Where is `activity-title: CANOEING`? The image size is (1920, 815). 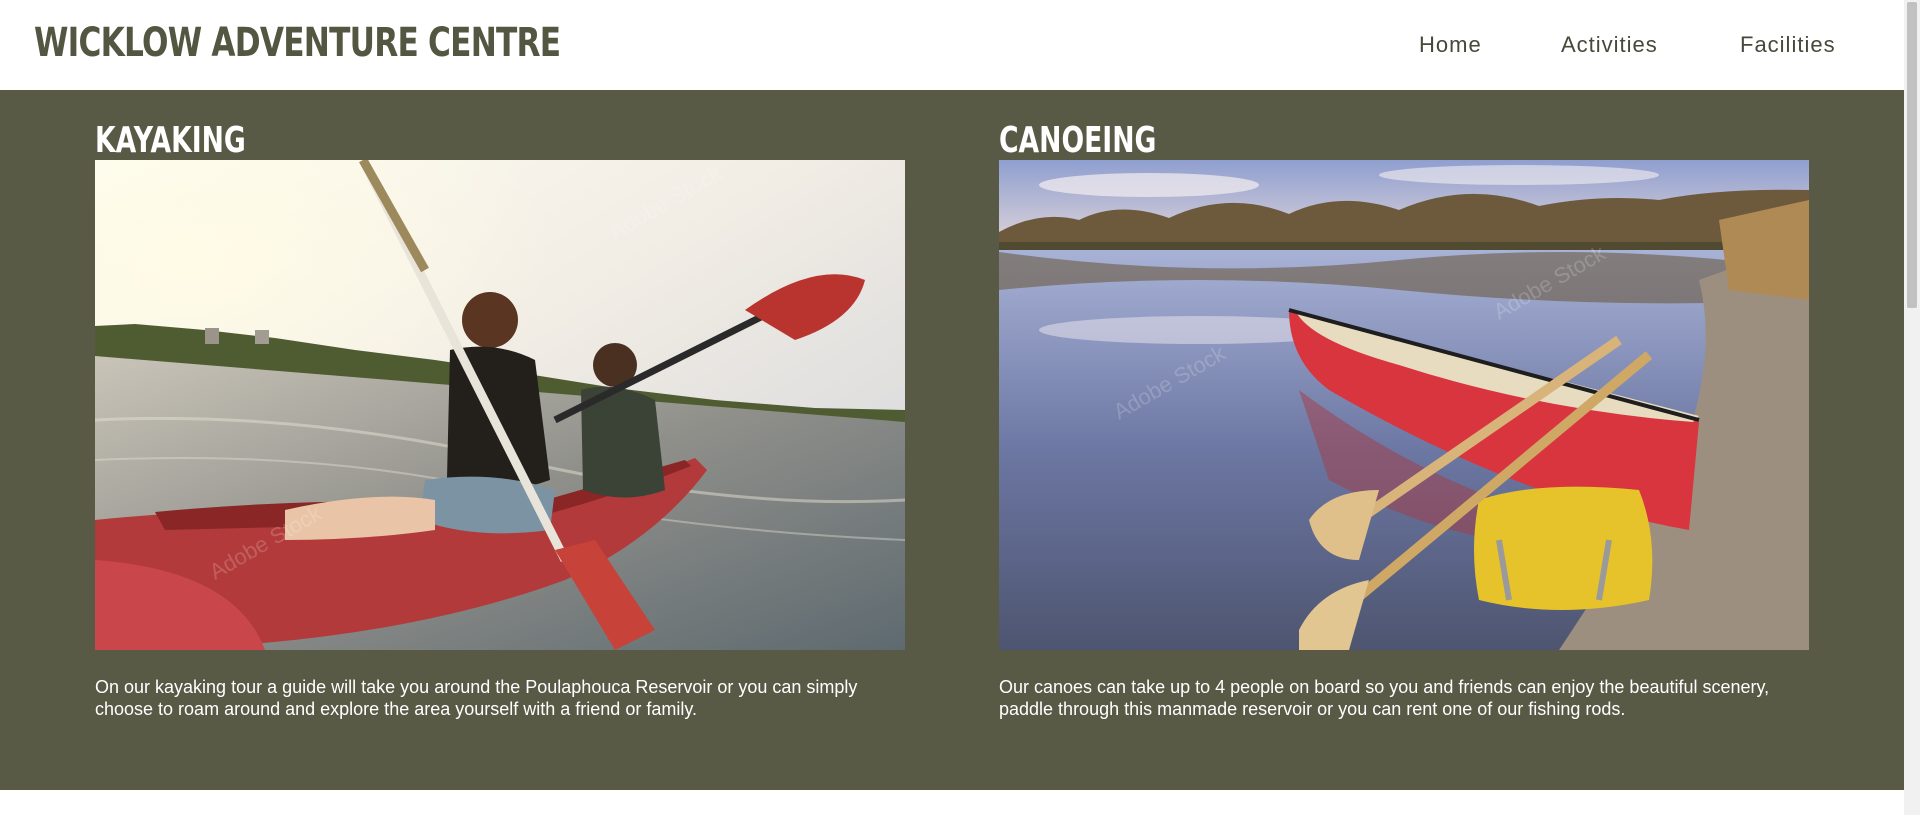
activity-title: CANOEING is located at coordinates (1078, 140).